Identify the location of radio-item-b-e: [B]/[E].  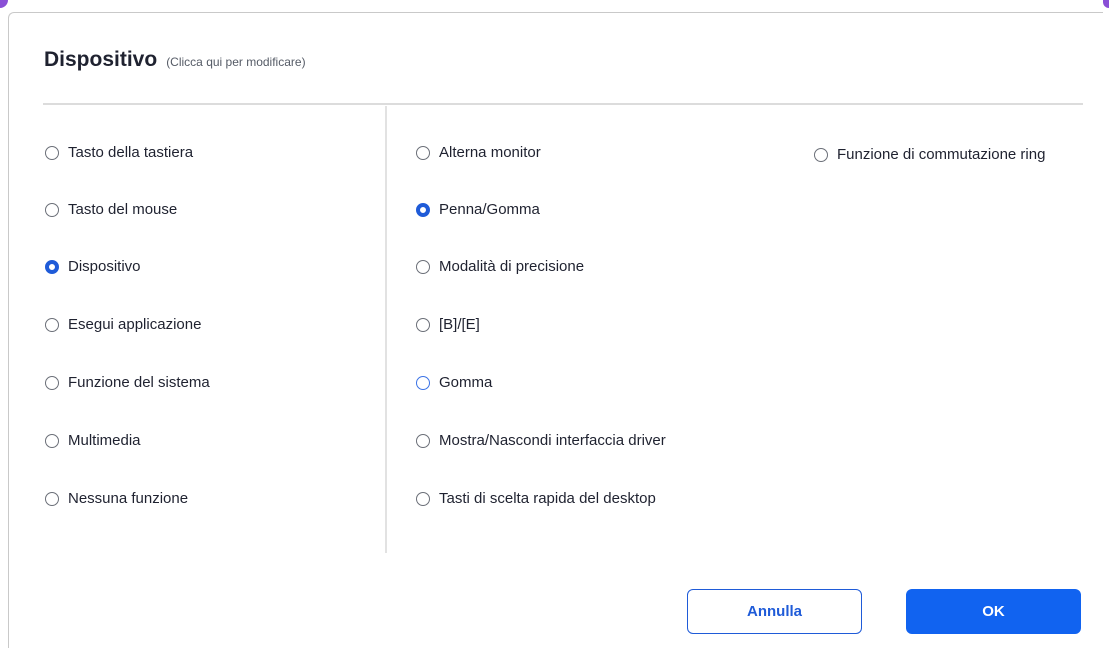
(448, 324).